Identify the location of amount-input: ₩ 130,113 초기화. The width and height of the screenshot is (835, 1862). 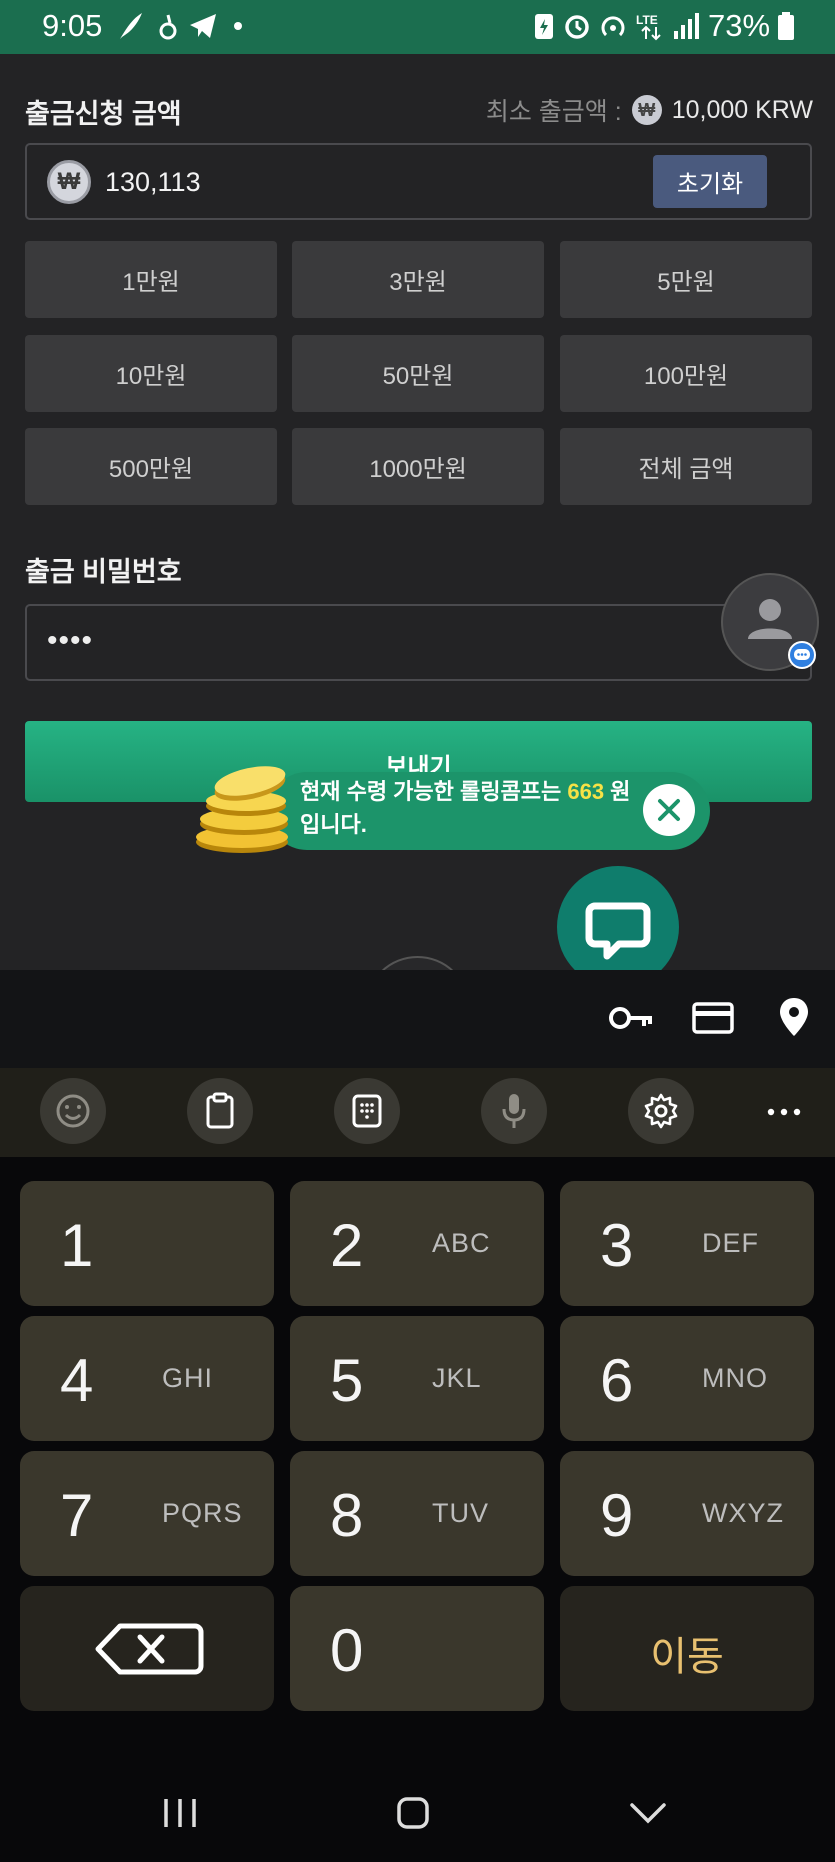
(418, 181).